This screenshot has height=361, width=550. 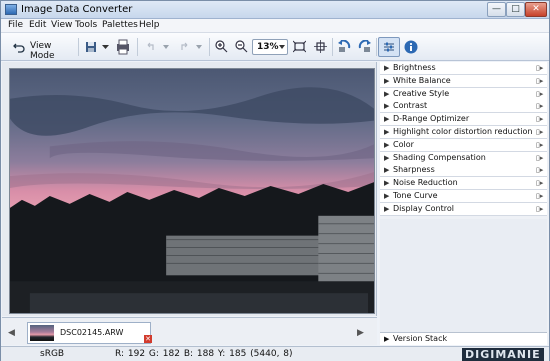 What do you see at coordinates (463, 338) in the screenshot?
I see `version-stack-header: ▶ Version Stack` at bounding box center [463, 338].